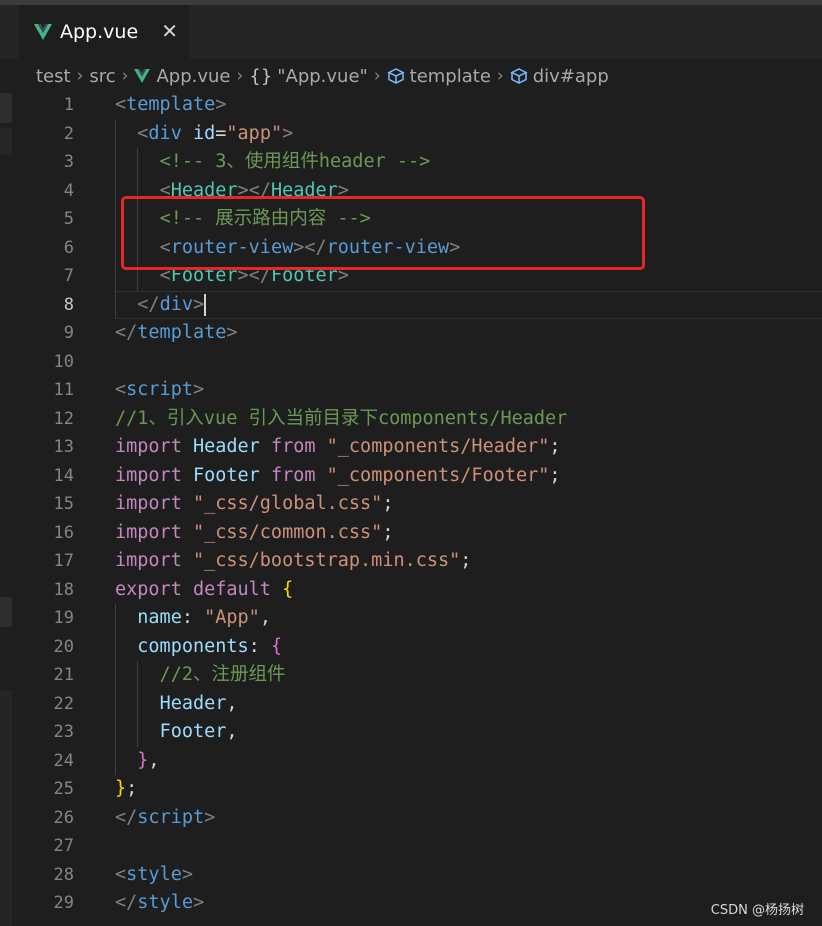 This screenshot has width=822, height=926. What do you see at coordinates (63, 703) in the screenshot?
I see `line-number: 22` at bounding box center [63, 703].